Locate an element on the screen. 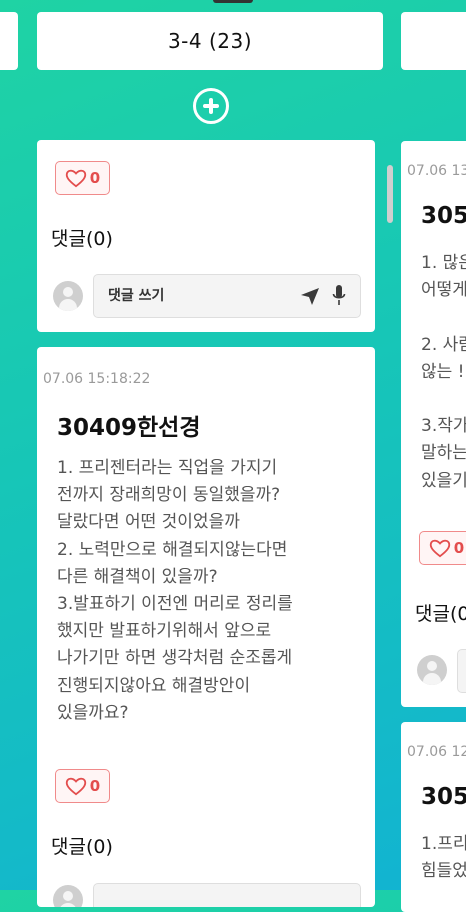 The image size is (466, 912). add-post-button is located at coordinates (211, 106).